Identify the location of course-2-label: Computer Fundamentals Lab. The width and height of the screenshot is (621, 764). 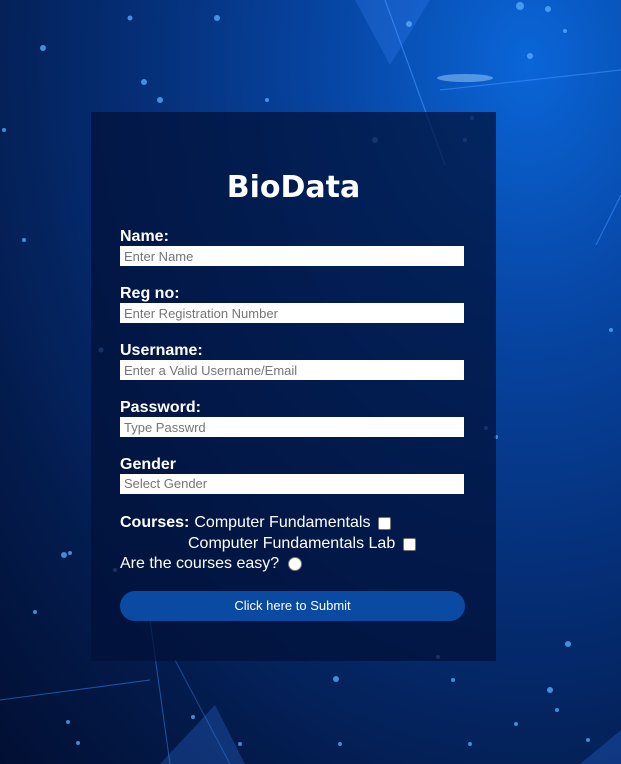
(292, 543).